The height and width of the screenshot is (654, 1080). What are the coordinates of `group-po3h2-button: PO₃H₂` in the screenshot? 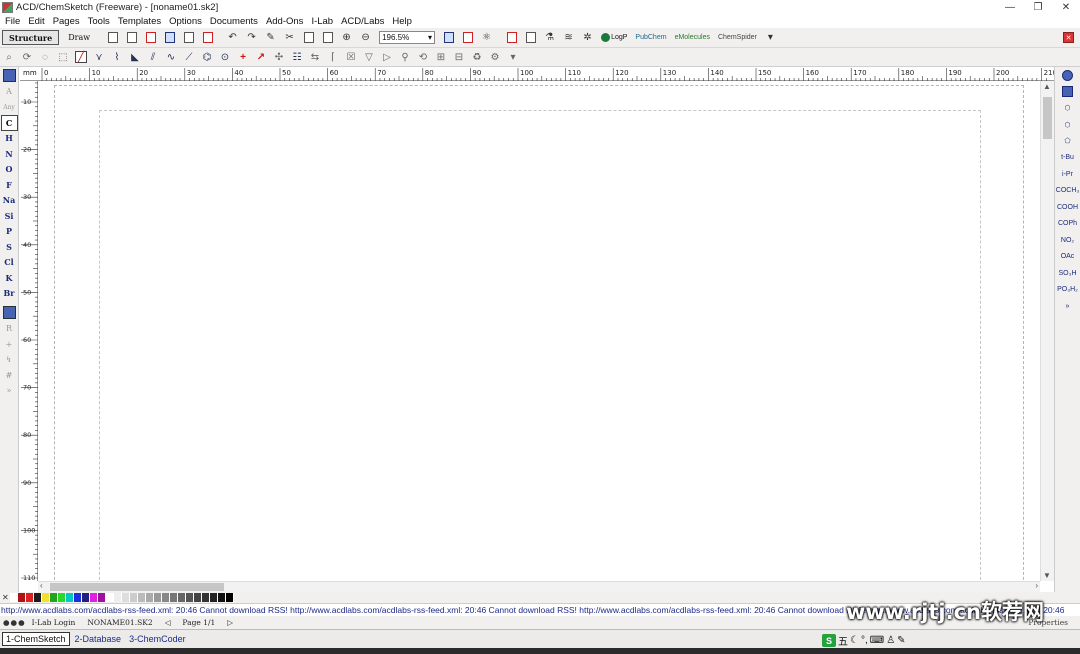 It's located at (1068, 290).